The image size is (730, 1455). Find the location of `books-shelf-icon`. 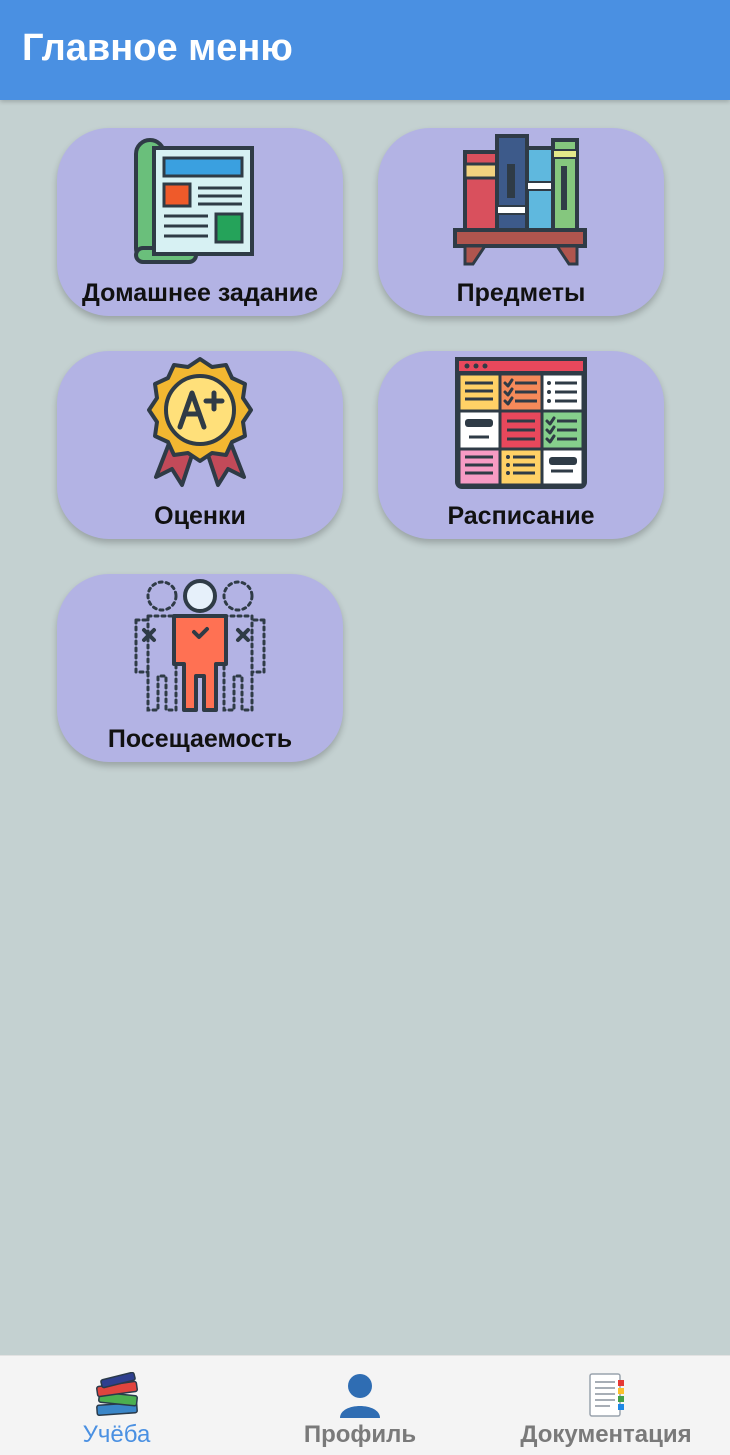

books-shelf-icon is located at coordinates (520, 200).